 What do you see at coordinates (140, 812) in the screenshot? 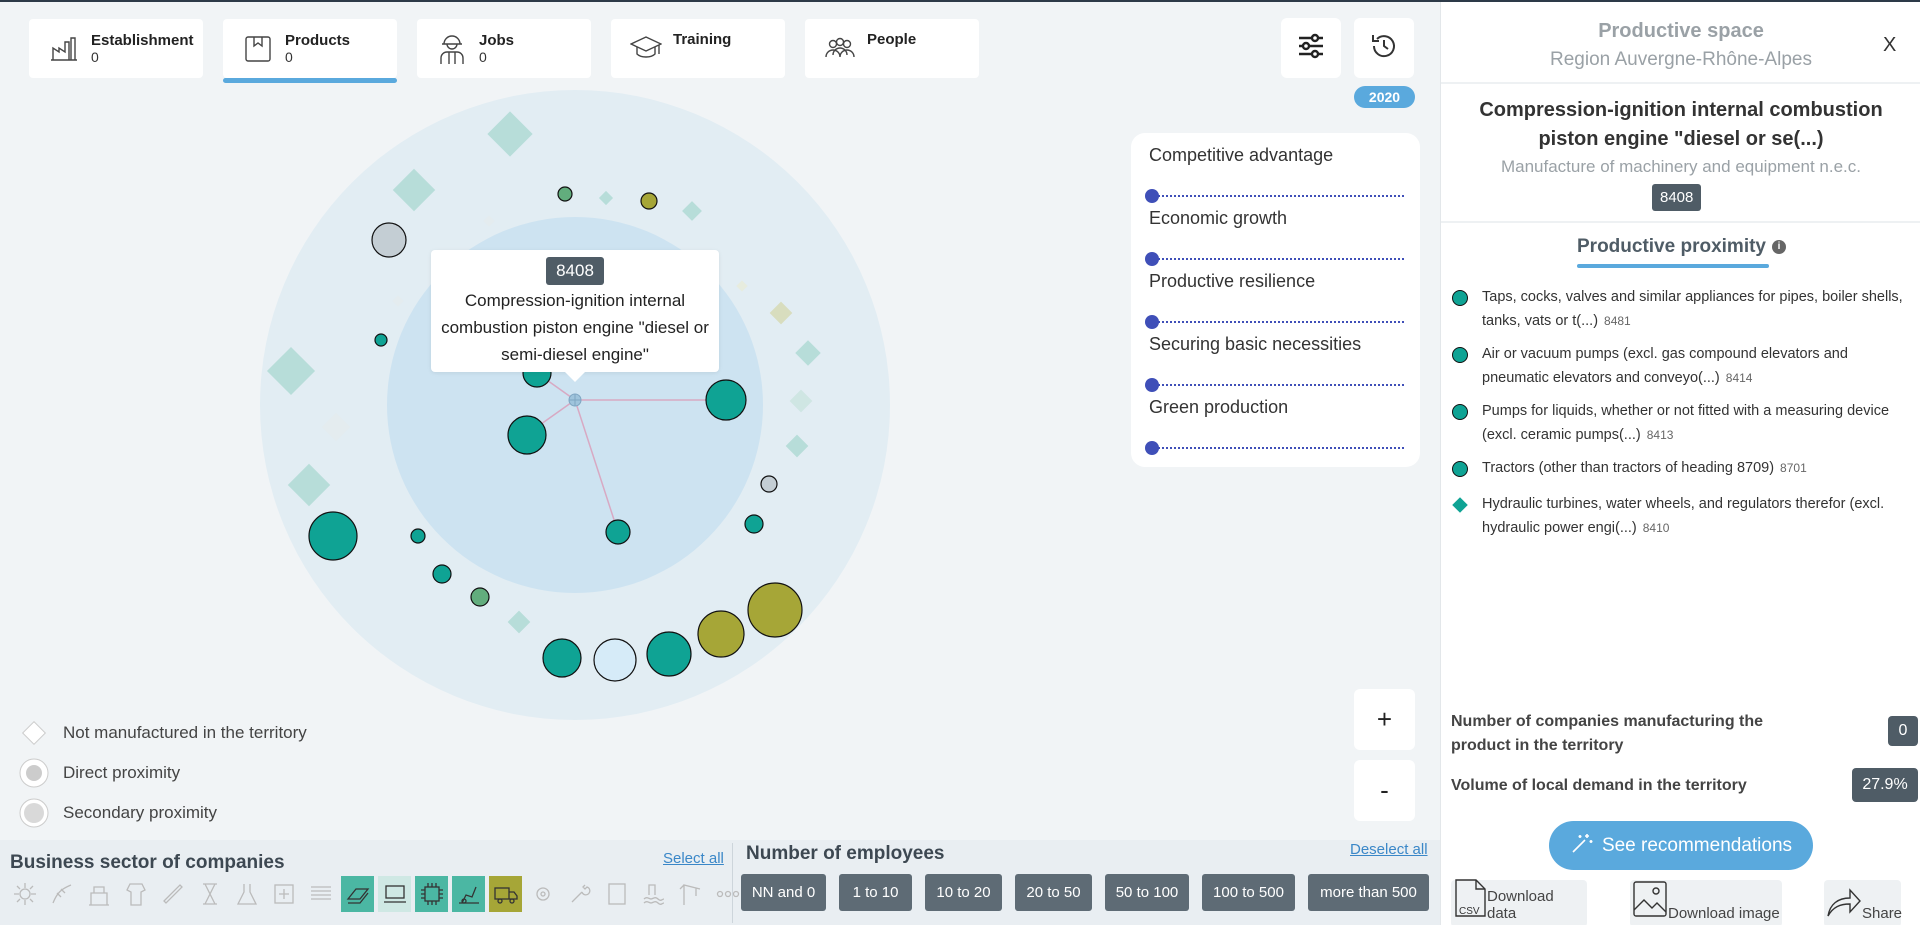
I see `legend-label: Secondary proximity` at bounding box center [140, 812].